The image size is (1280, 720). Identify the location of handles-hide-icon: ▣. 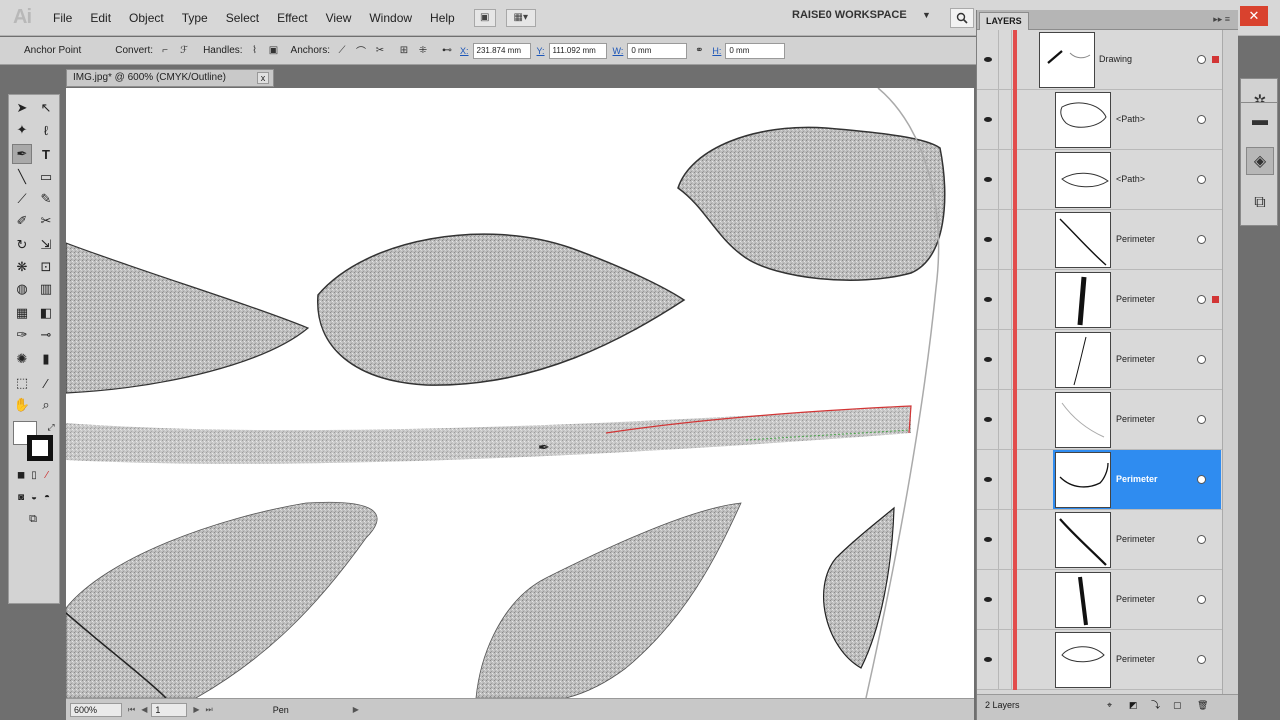
(274, 51).